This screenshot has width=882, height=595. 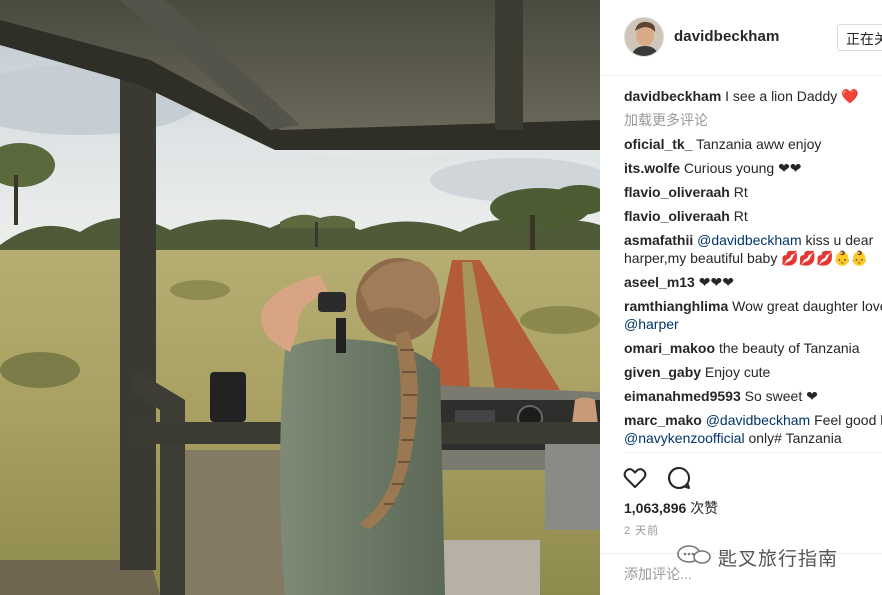 What do you see at coordinates (726, 36) in the screenshot?
I see `post-author-username: davidbeckham` at bounding box center [726, 36].